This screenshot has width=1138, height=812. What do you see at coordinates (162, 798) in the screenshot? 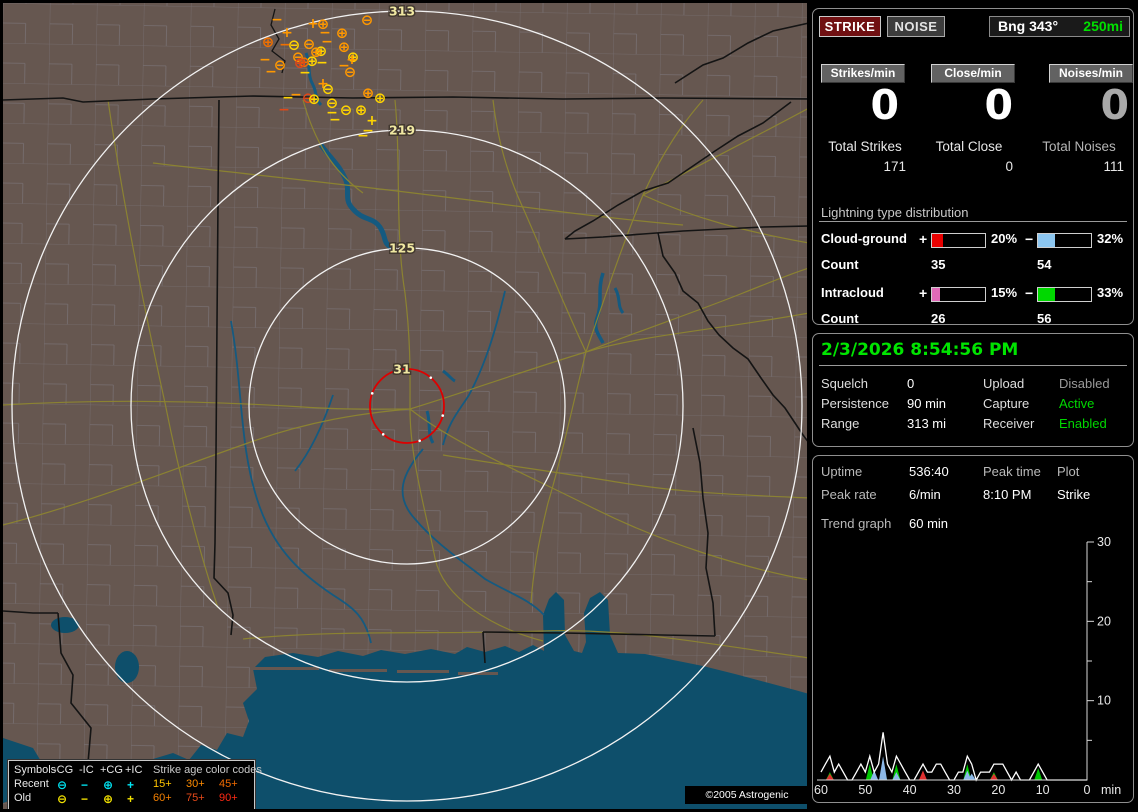
I see `age-code-60: 60+` at bounding box center [162, 798].